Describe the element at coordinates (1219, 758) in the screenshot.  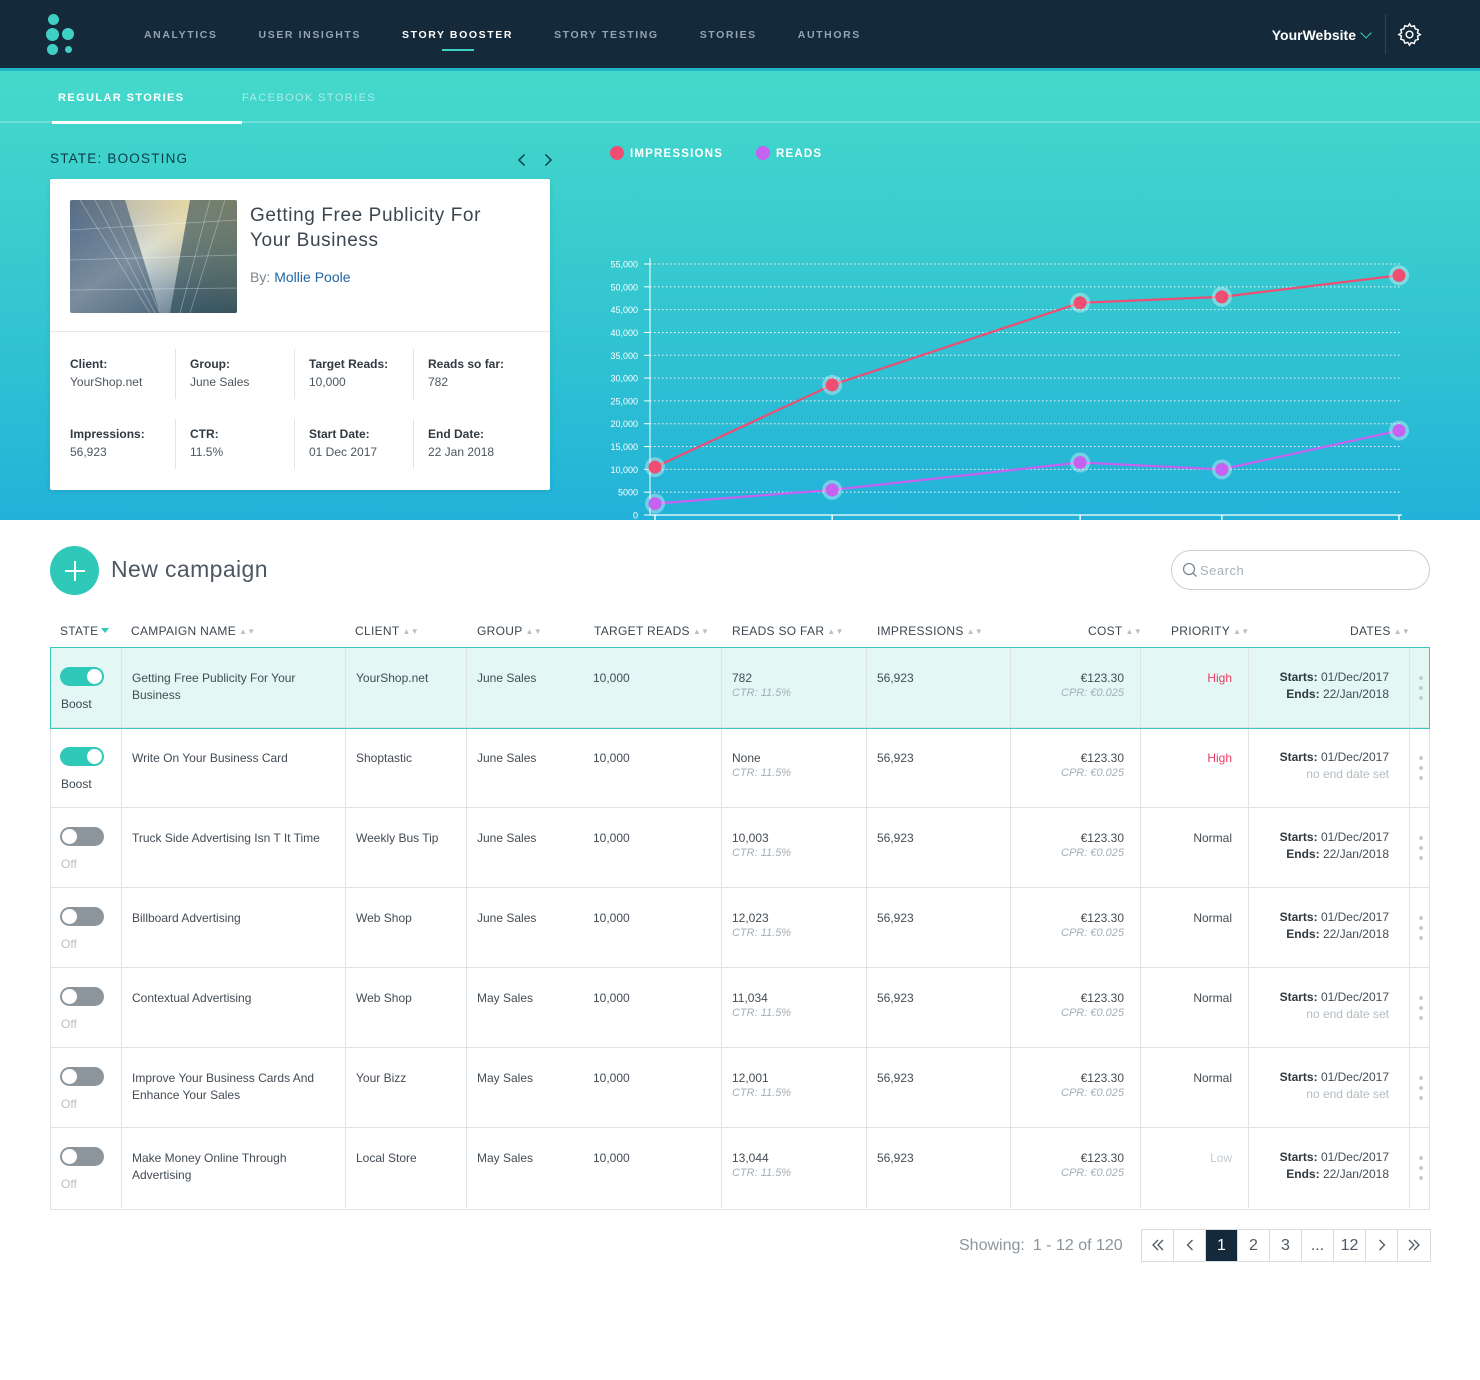
I see `campaign-priority: High` at that location.